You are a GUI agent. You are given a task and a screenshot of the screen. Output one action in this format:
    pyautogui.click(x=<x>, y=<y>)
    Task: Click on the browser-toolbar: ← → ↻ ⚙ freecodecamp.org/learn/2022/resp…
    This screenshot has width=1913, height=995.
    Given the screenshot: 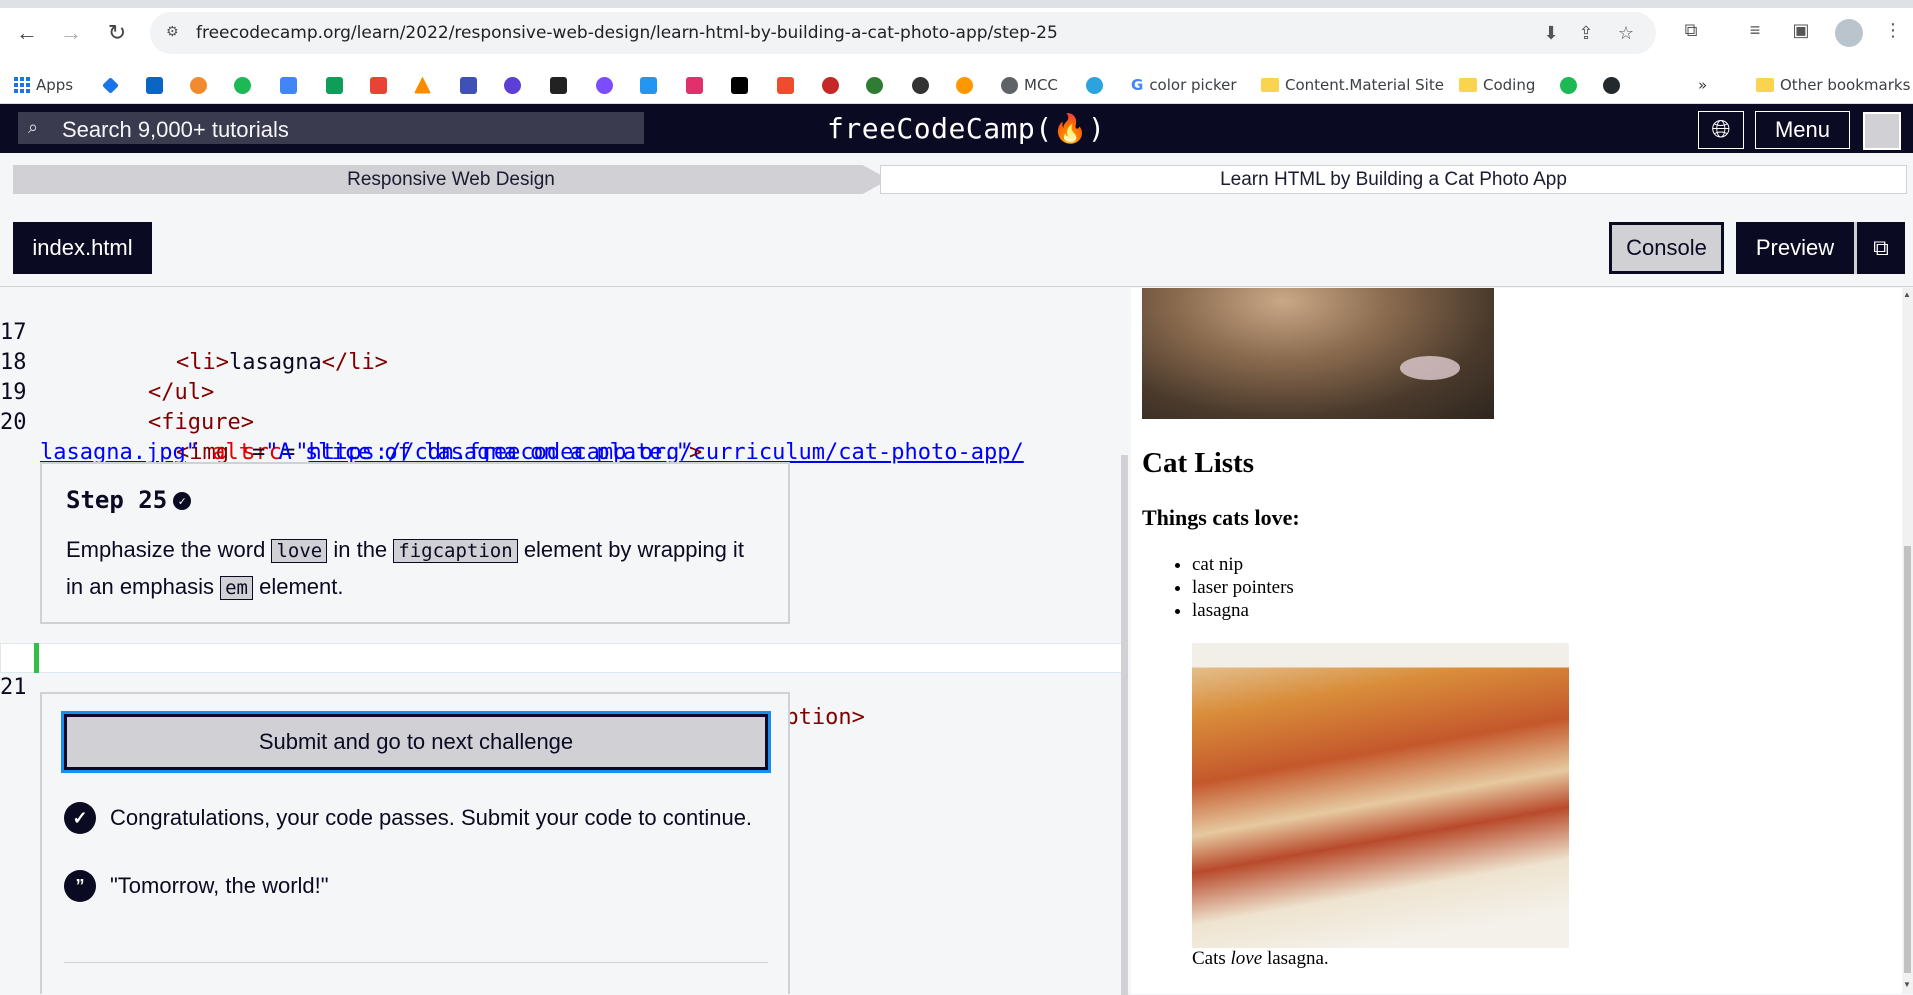 What is the action you would take?
    pyautogui.click(x=956, y=33)
    